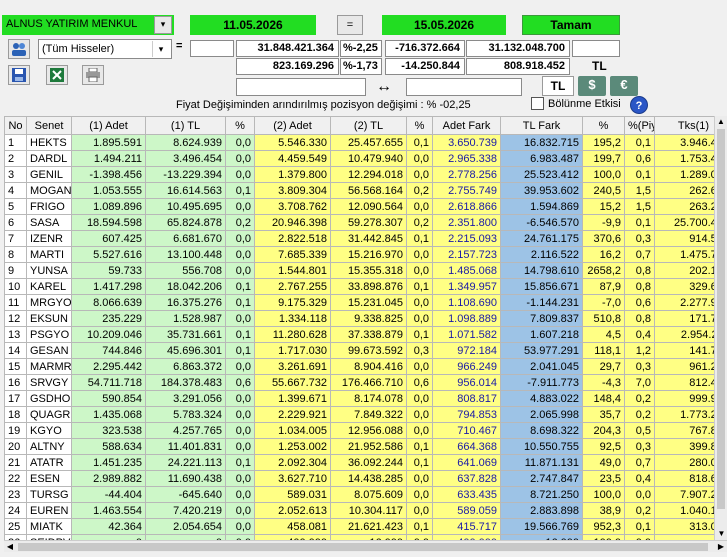 This screenshot has width=727, height=557. I want to click on vertical-scrollbar: ▲ ▼, so click(720, 328).